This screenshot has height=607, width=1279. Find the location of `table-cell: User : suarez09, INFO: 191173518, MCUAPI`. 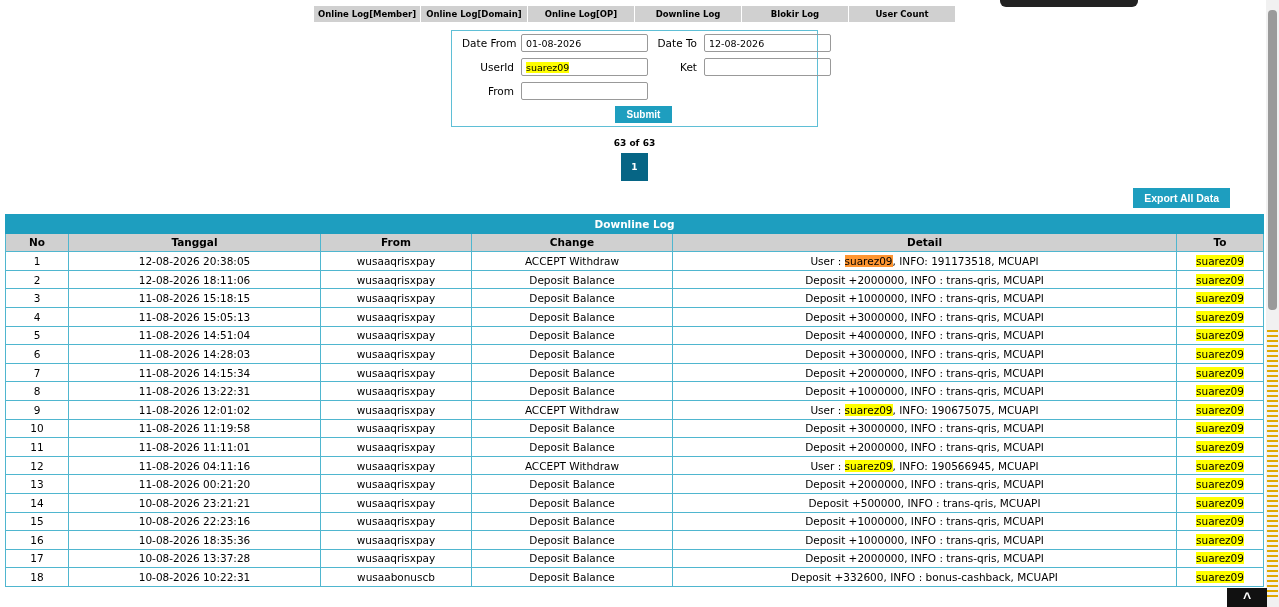

table-cell: User : suarez09, INFO: 191173518, MCUAPI is located at coordinates (924, 261).